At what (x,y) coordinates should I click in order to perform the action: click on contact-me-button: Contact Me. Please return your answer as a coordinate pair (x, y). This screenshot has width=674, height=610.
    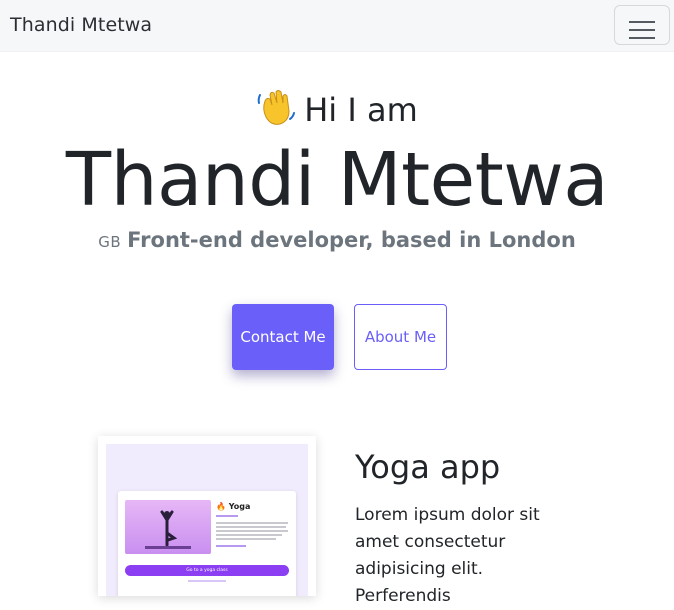
    Looking at the image, I should click on (283, 337).